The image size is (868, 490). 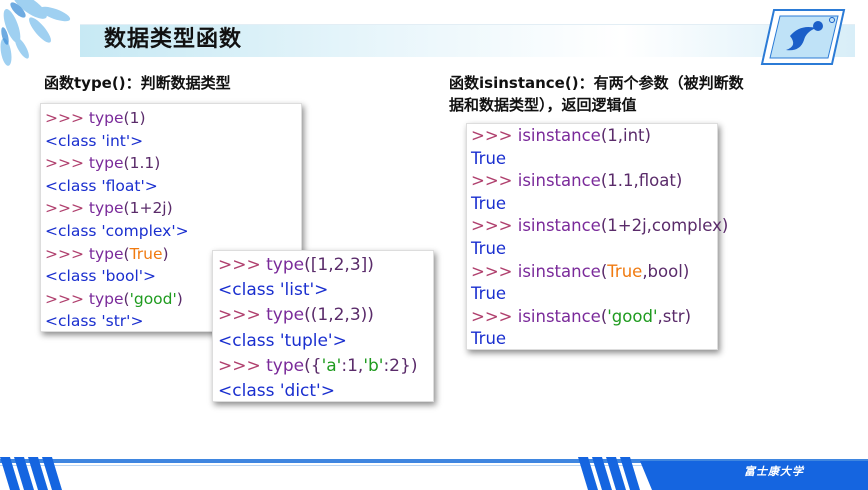 I want to click on output-text: <class 'complex'>, so click(x=117, y=230).